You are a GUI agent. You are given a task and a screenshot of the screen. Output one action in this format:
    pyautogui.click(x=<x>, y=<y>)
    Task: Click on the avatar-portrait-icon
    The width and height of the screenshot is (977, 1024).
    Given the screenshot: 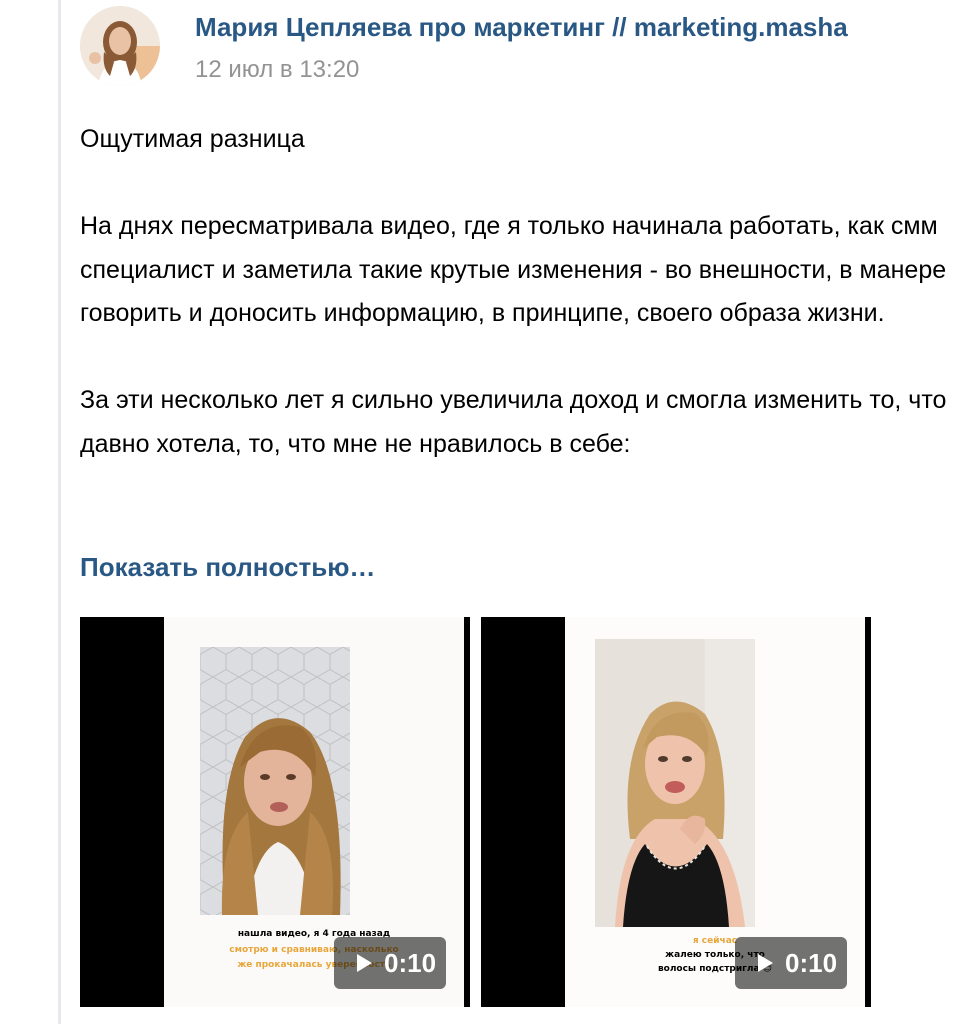 What is the action you would take?
    pyautogui.click(x=120, y=46)
    